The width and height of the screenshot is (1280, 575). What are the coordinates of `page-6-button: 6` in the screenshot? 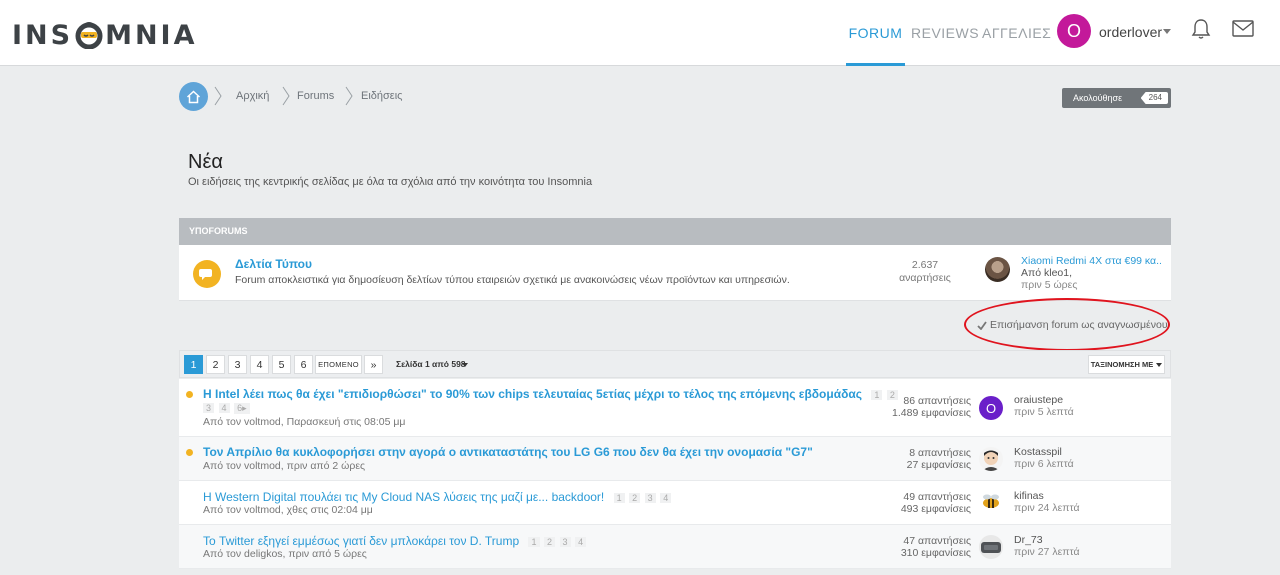 It's located at (303, 364).